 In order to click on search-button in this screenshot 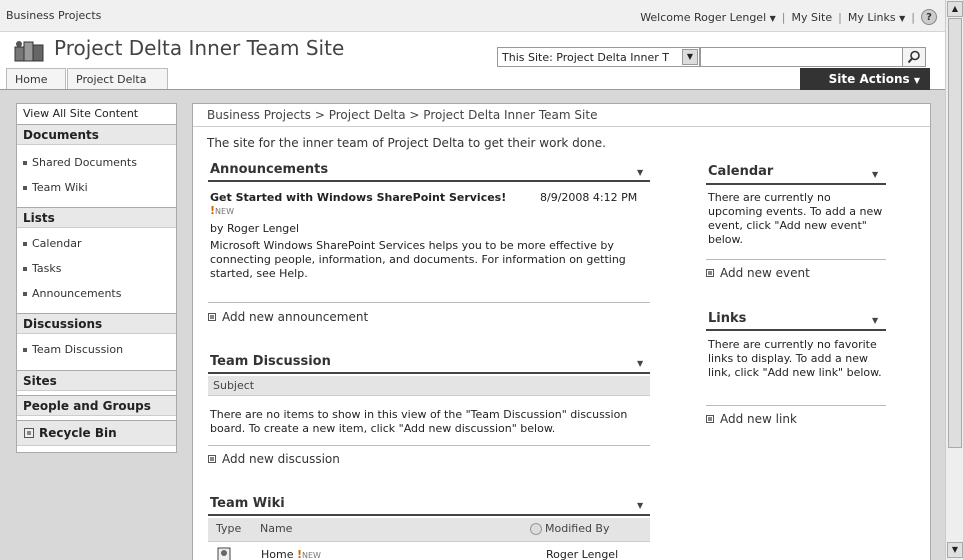, I will do `click(914, 57)`.